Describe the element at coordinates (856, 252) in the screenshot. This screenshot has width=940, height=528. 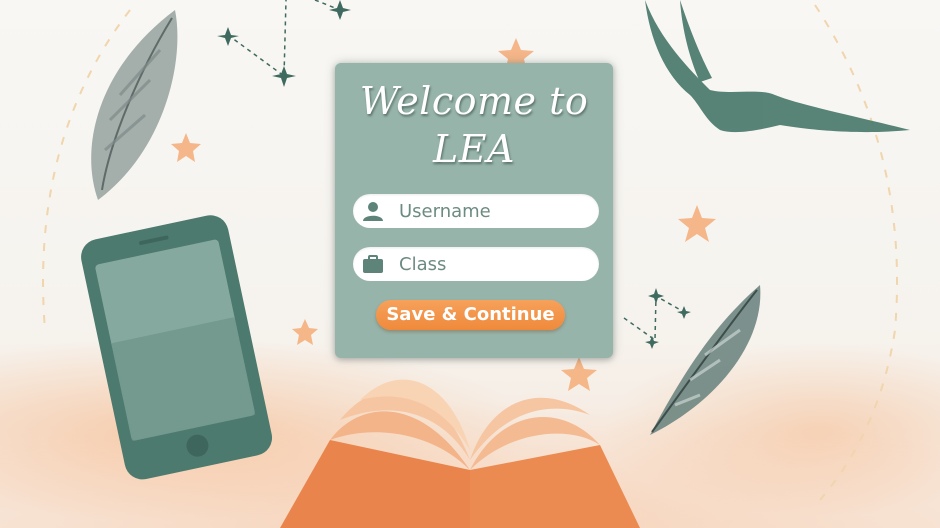
I see `dashed-arc-right` at that location.